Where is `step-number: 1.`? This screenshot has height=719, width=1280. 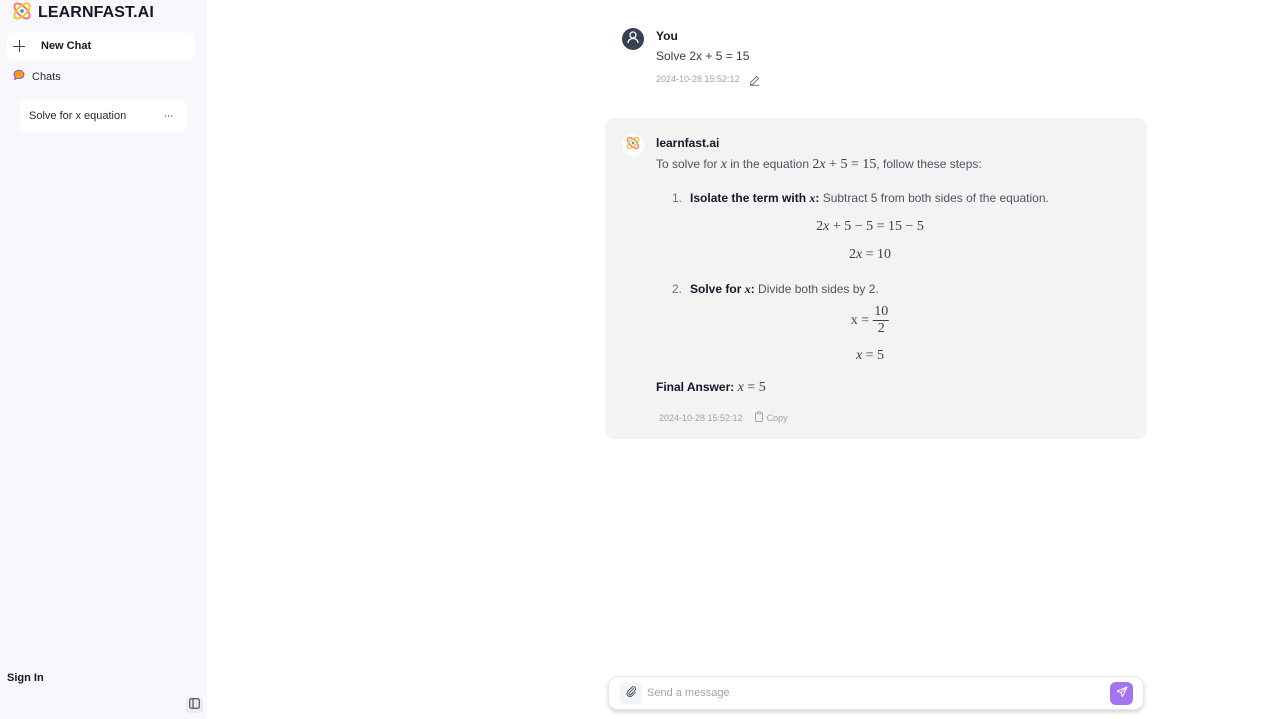 step-number: 1. is located at coordinates (677, 198).